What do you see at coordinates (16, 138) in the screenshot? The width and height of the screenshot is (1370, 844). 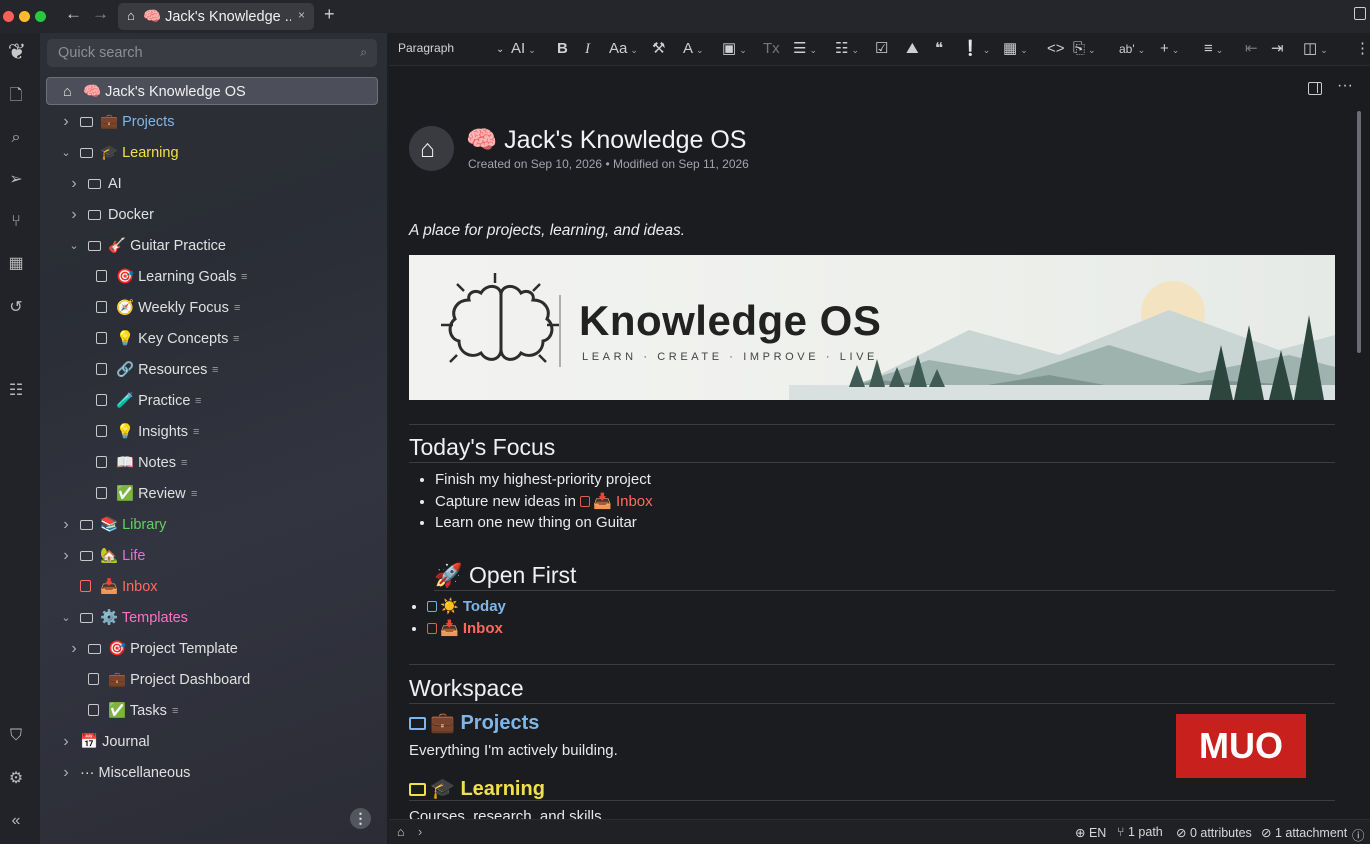 I see `search-icon: ⌕` at bounding box center [16, 138].